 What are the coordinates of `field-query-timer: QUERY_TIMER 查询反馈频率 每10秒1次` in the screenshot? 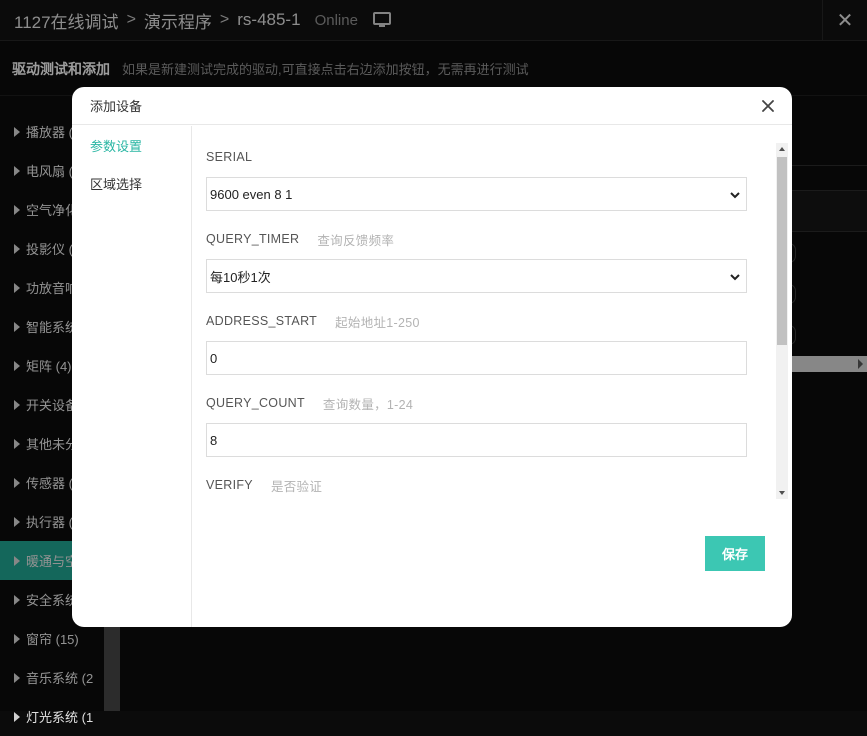 It's located at (476, 261).